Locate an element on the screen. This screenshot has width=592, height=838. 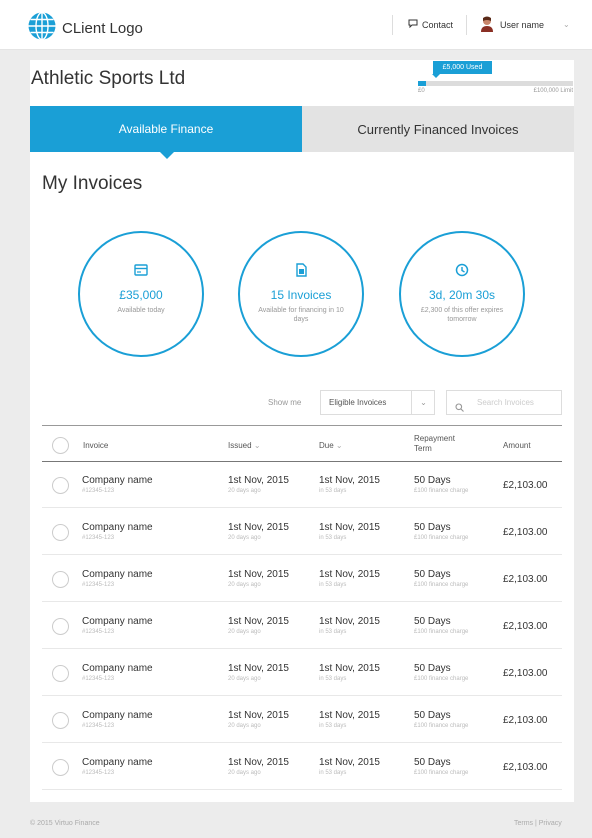
footer-links: Terms | Privacy is located at coordinates (538, 823).